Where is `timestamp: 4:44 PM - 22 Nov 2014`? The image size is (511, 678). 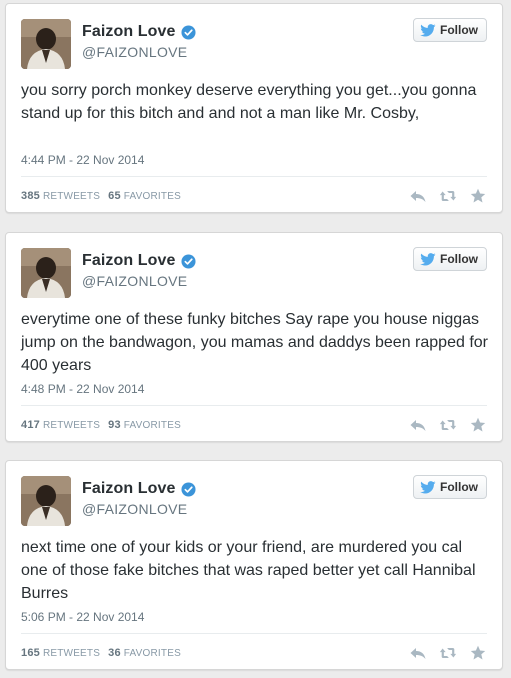 timestamp: 4:44 PM - 22 Nov 2014 is located at coordinates (82, 160).